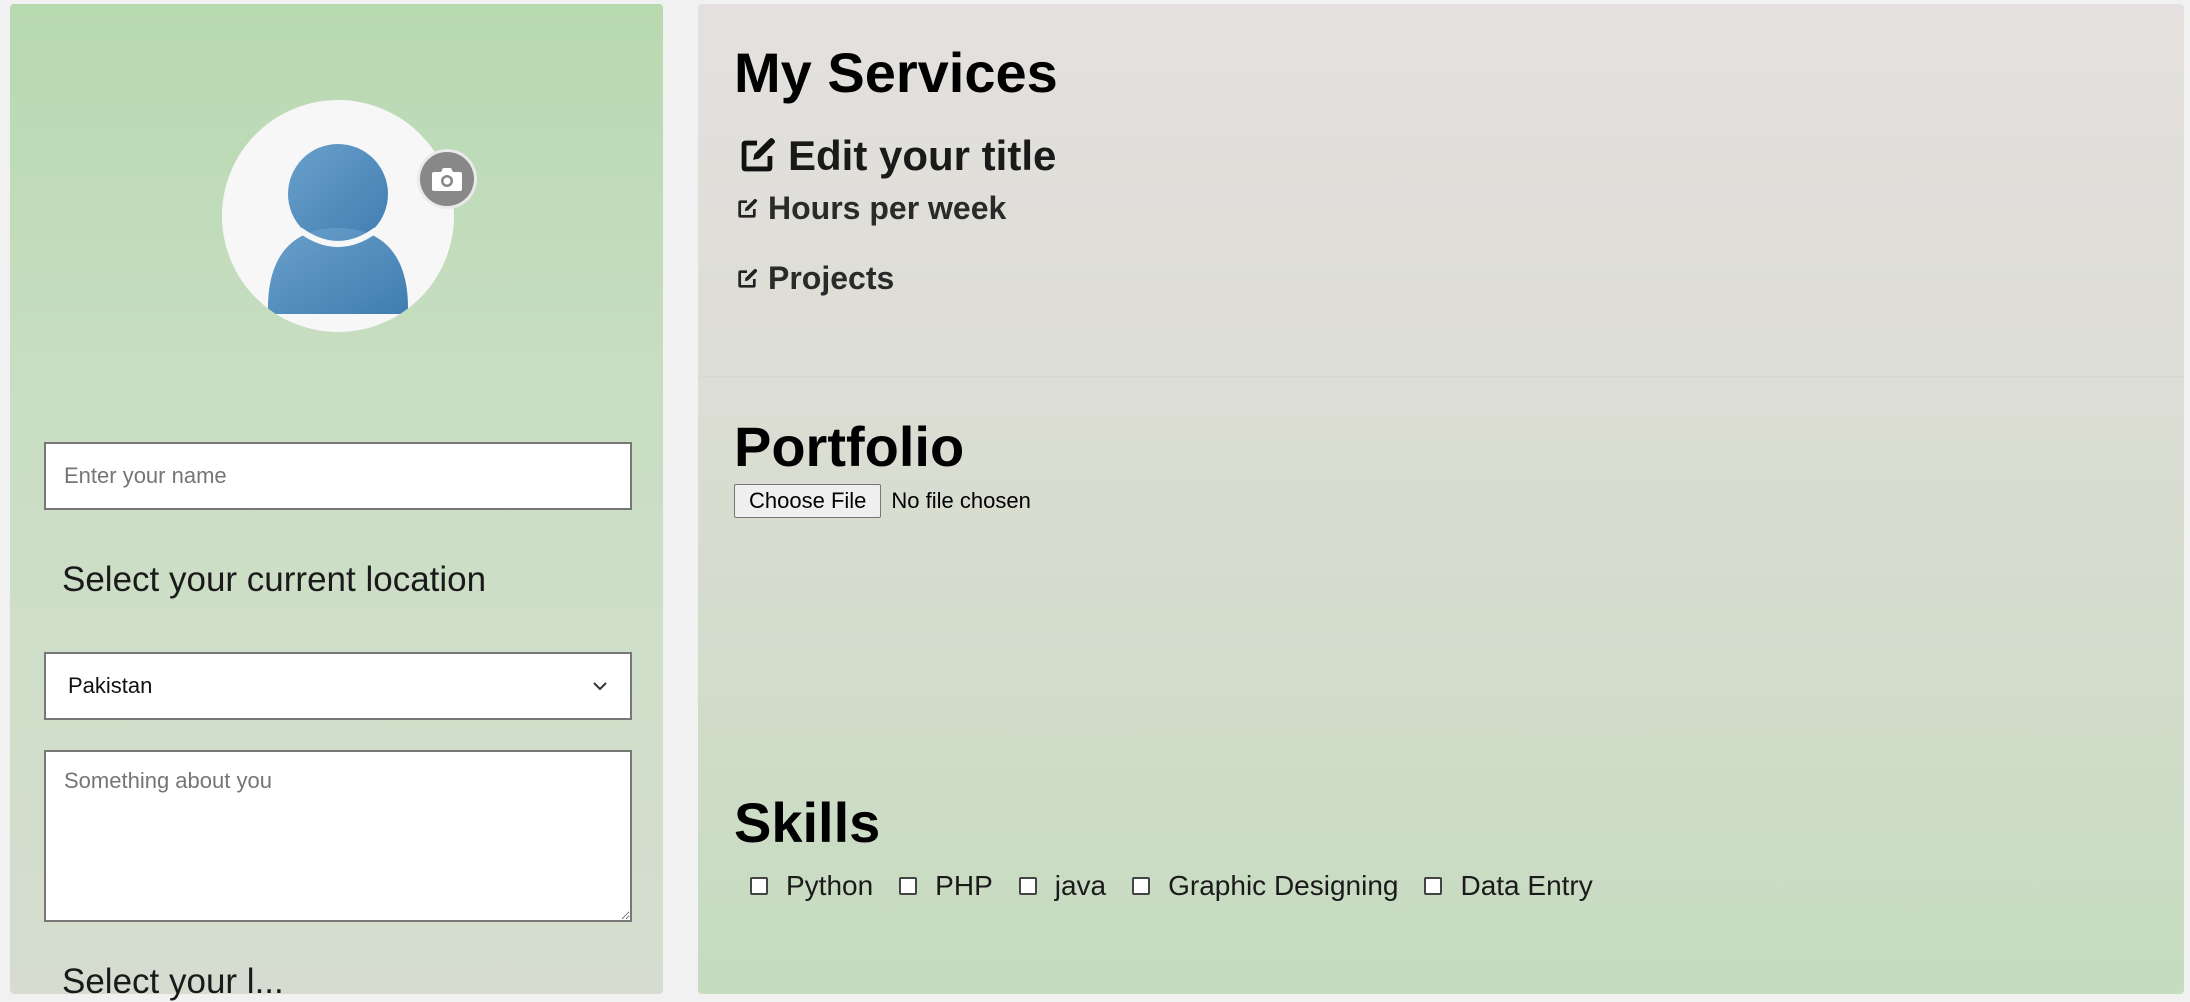  What do you see at coordinates (961, 500) in the screenshot?
I see `file-status: No file chosen` at bounding box center [961, 500].